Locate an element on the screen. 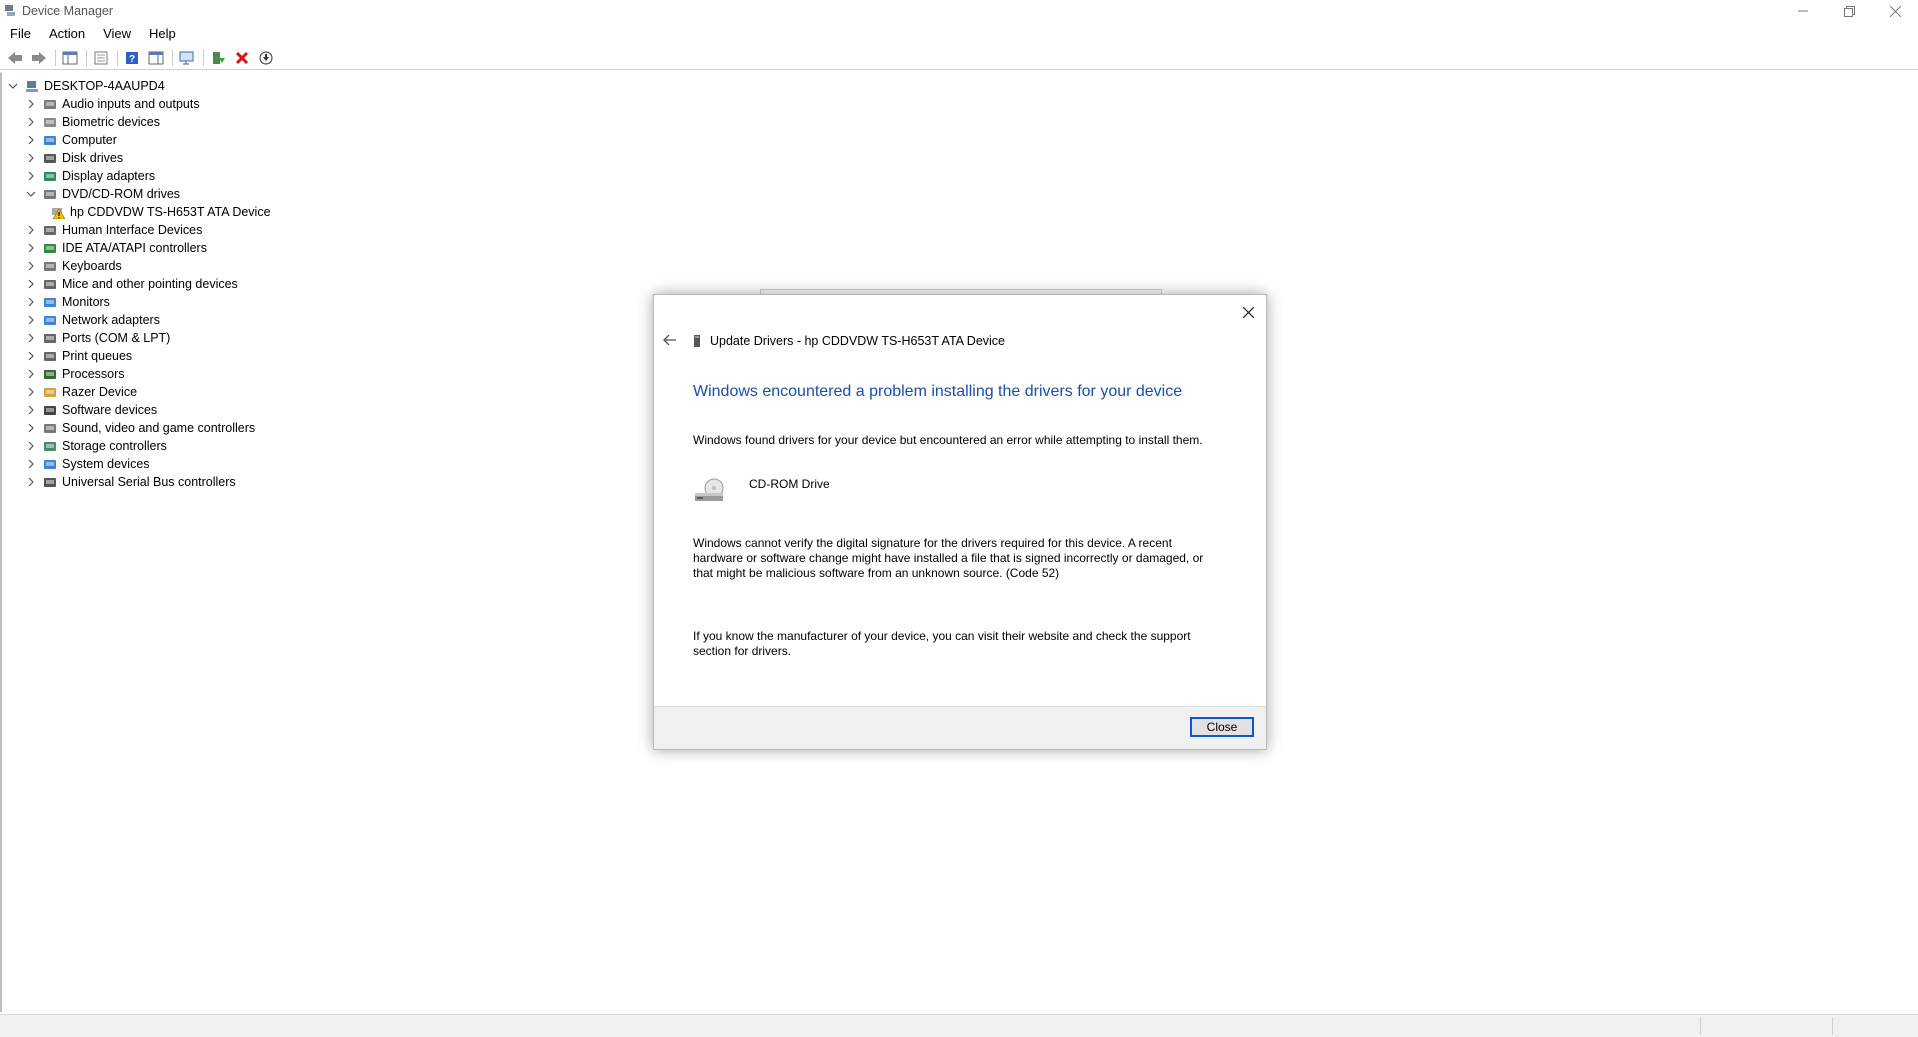 Image resolution: width=1918 pixels, height=1037 pixels. dialog-footer: Close is located at coordinates (960, 727).